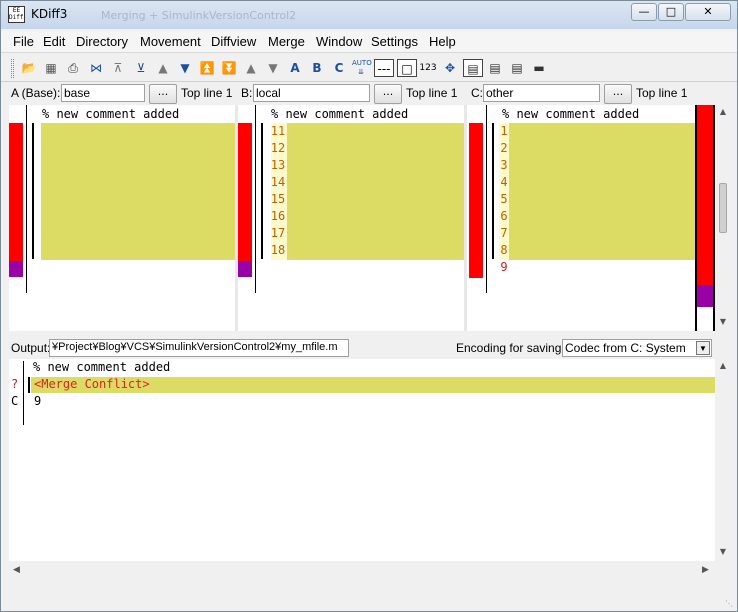 This screenshot has height=612, width=738. What do you see at coordinates (317, 68) in the screenshot?
I see `select-b-button: B` at bounding box center [317, 68].